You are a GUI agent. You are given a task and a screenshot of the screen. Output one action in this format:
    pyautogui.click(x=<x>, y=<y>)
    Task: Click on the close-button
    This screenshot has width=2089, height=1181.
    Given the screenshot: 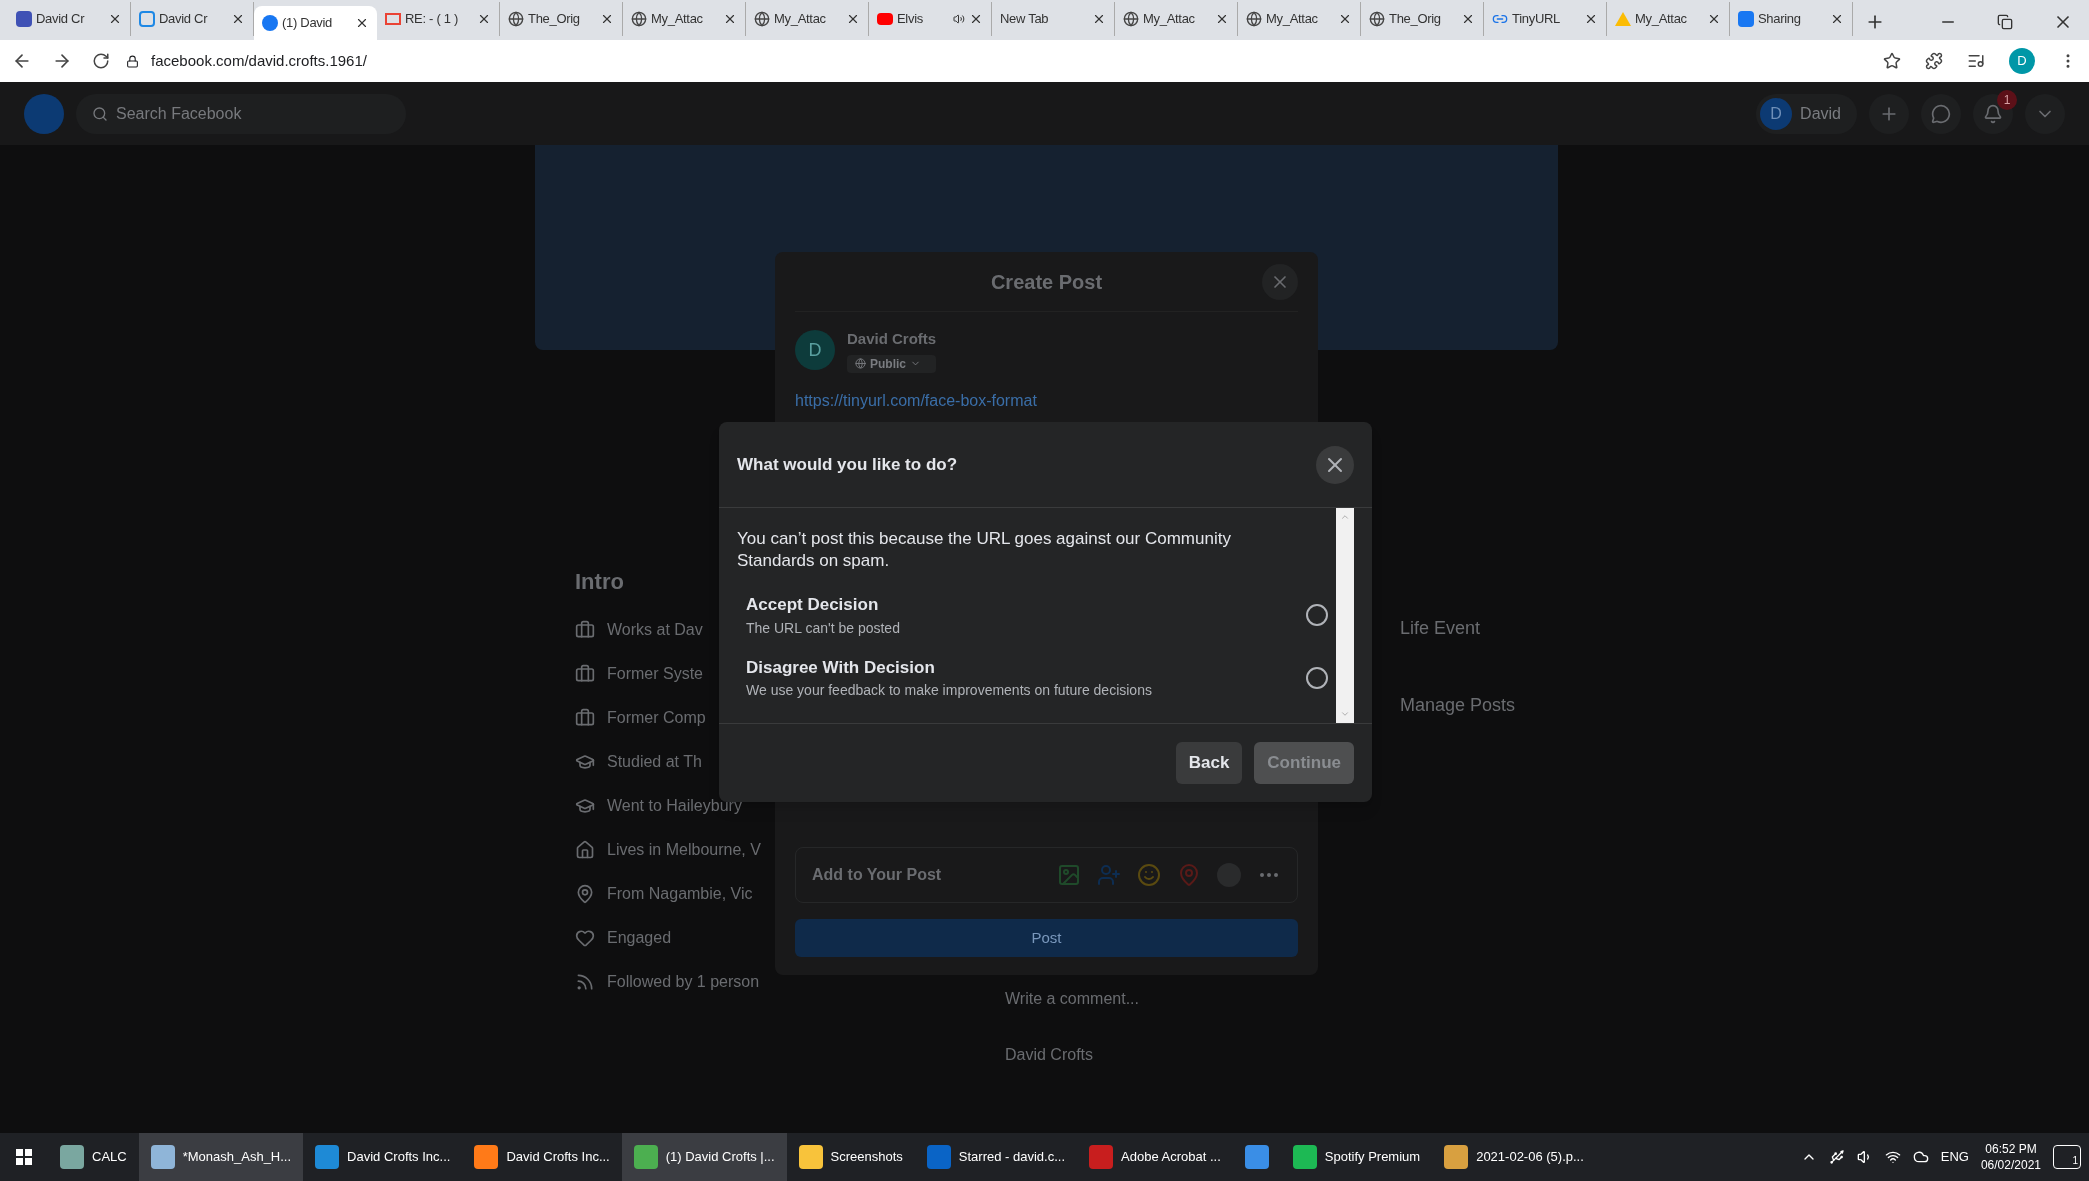 What is the action you would take?
    pyautogui.click(x=1335, y=464)
    